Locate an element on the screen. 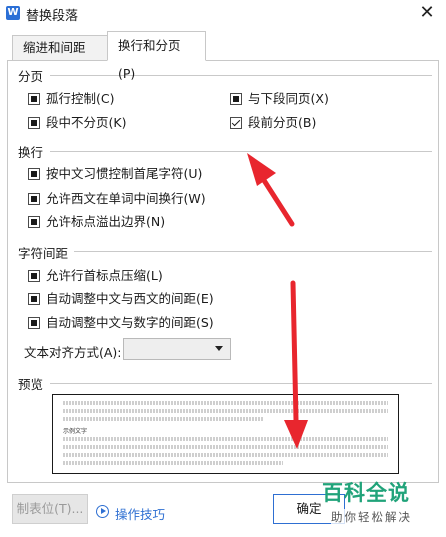 The width and height of the screenshot is (446, 537). tab-indent-spacing: 缩进和间距(I) is located at coordinates (60, 57).